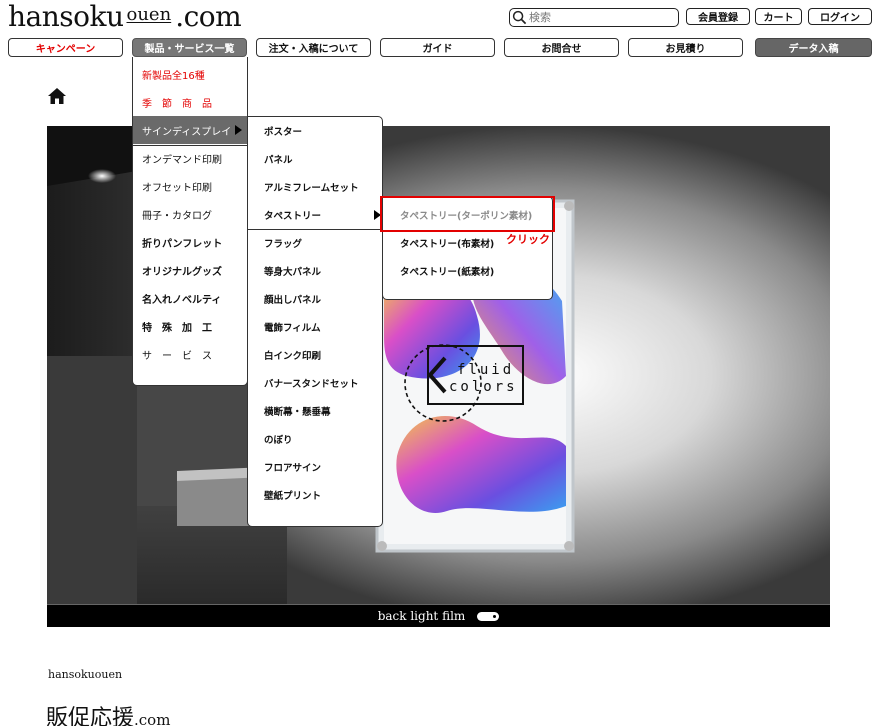 This screenshot has height=726, width=880. I want to click on menu2-item-label: タペストリー, so click(293, 216).